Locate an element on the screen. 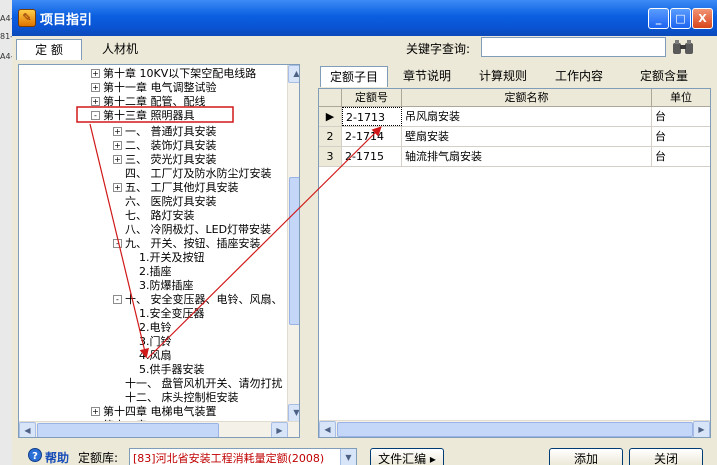 The image size is (717, 465). tree-node: 2.插座 is located at coordinates (149, 272).